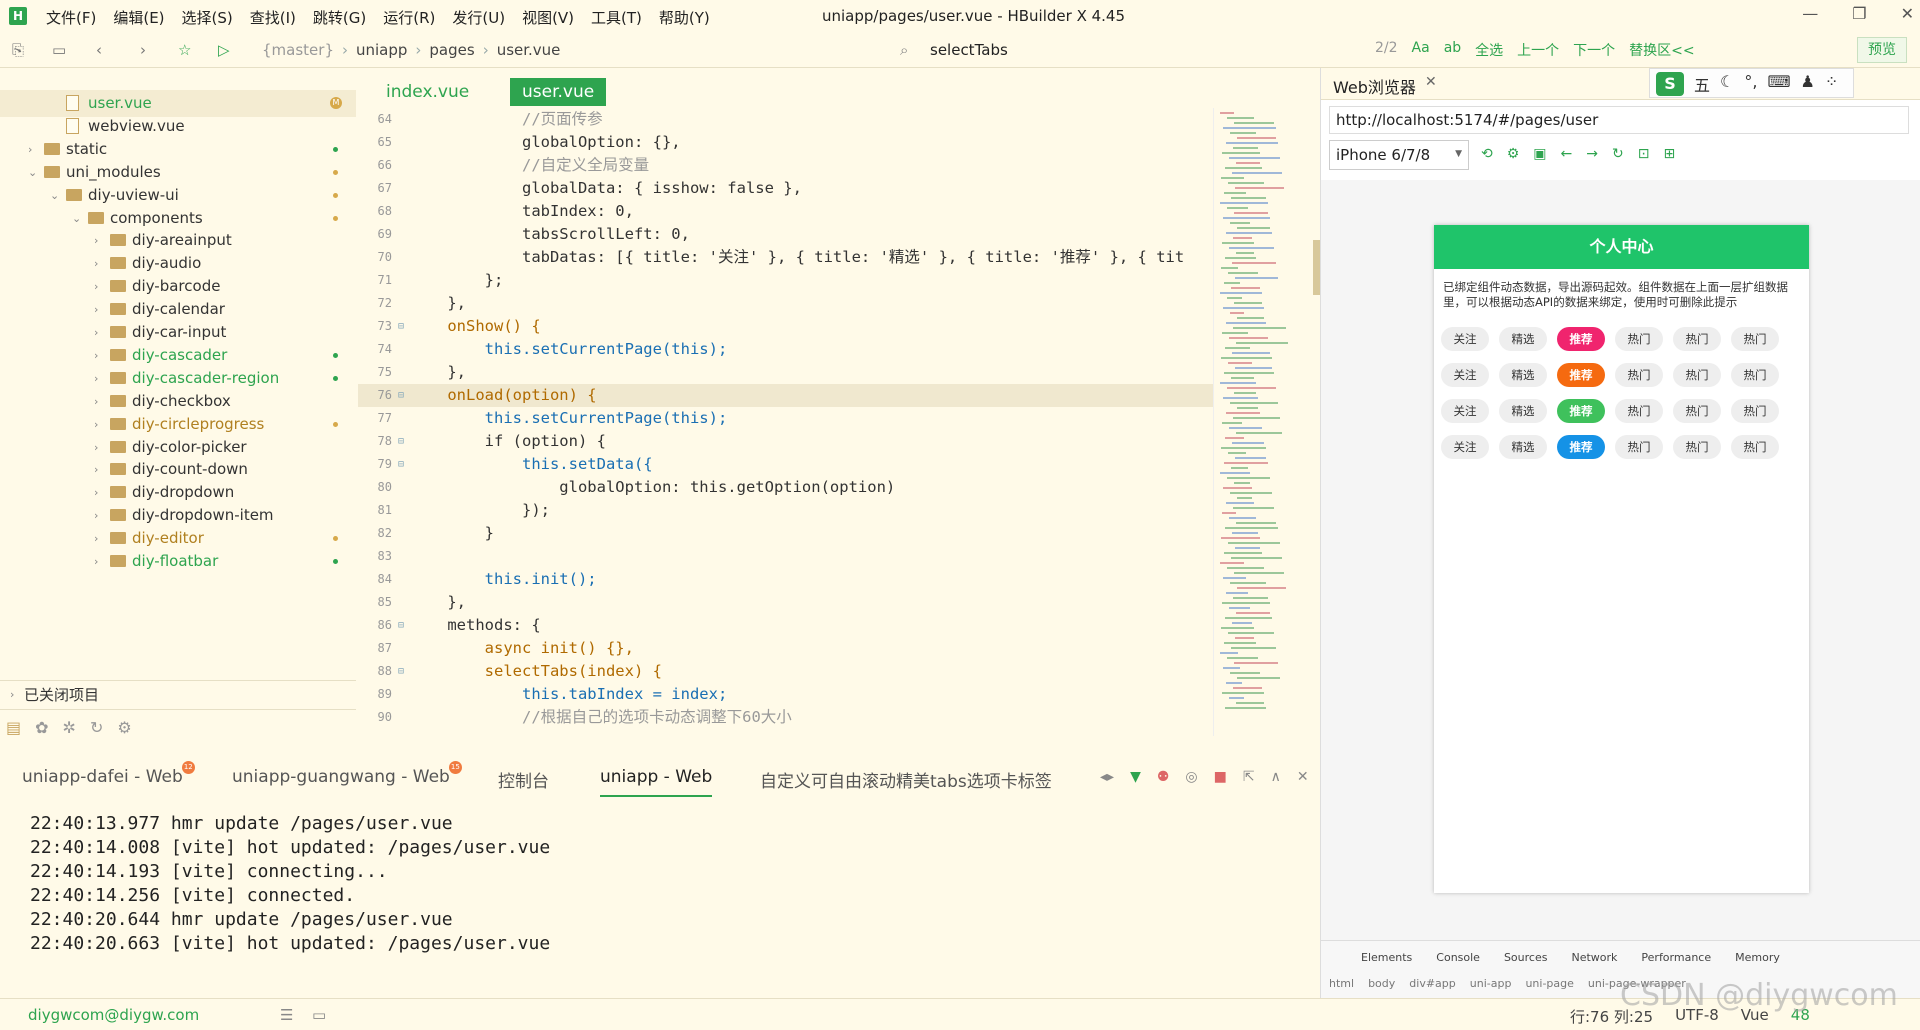 The image size is (1920, 1030). I want to click on tree-item: › diy-floatbar, so click(178, 561).